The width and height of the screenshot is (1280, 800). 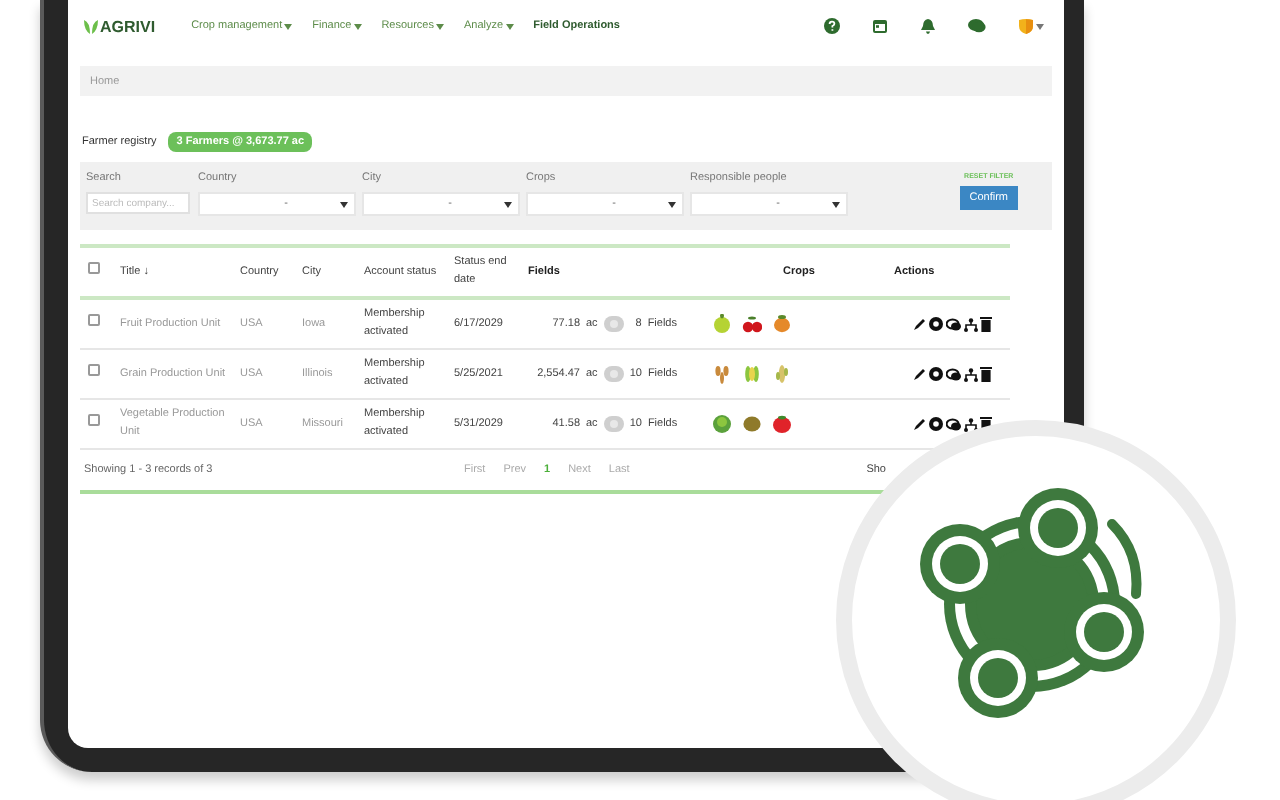 What do you see at coordinates (977, 26) in the screenshot?
I see `chat-icon` at bounding box center [977, 26].